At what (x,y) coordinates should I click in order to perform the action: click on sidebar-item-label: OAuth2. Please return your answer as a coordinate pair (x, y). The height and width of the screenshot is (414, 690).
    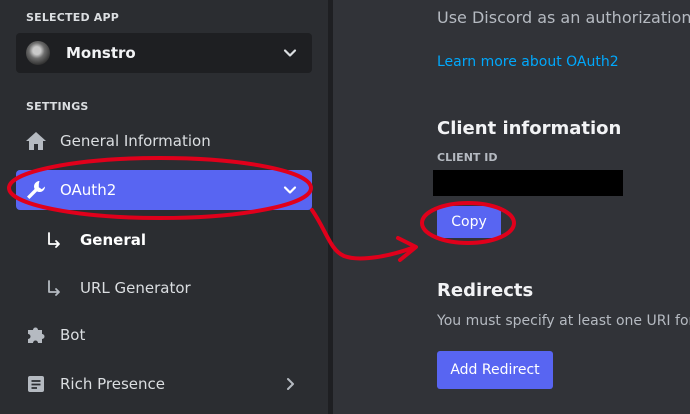
    Looking at the image, I should click on (88, 190).